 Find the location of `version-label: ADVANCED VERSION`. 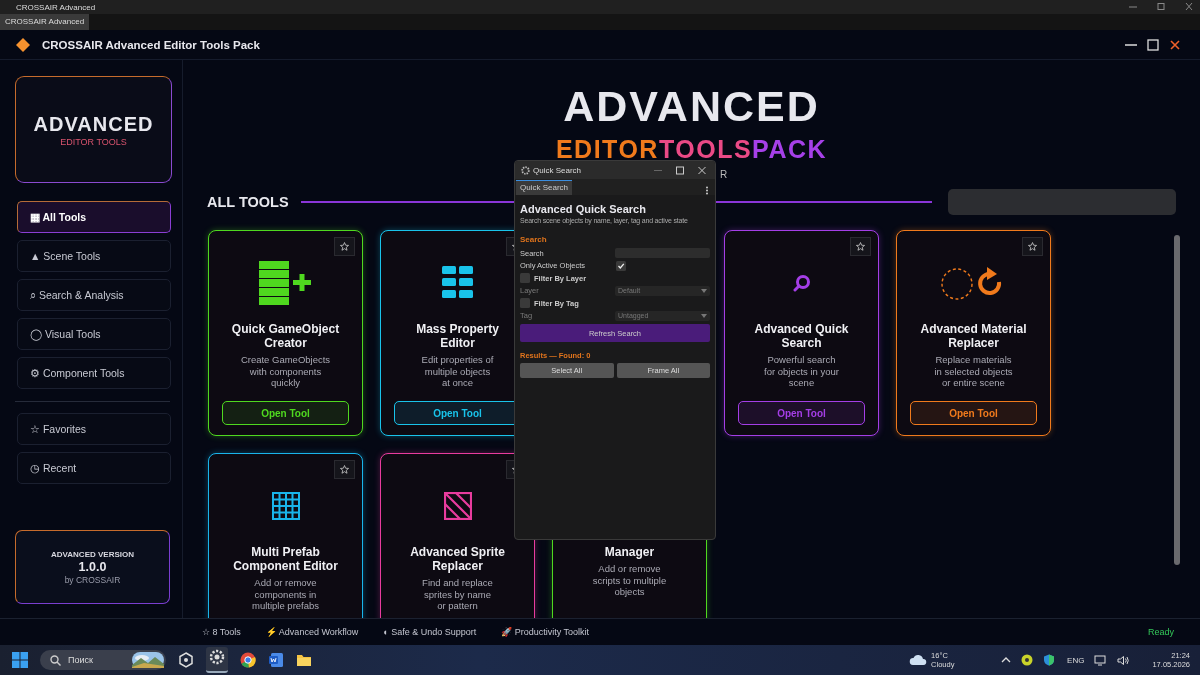

version-label: ADVANCED VERSION is located at coordinates (92, 554).